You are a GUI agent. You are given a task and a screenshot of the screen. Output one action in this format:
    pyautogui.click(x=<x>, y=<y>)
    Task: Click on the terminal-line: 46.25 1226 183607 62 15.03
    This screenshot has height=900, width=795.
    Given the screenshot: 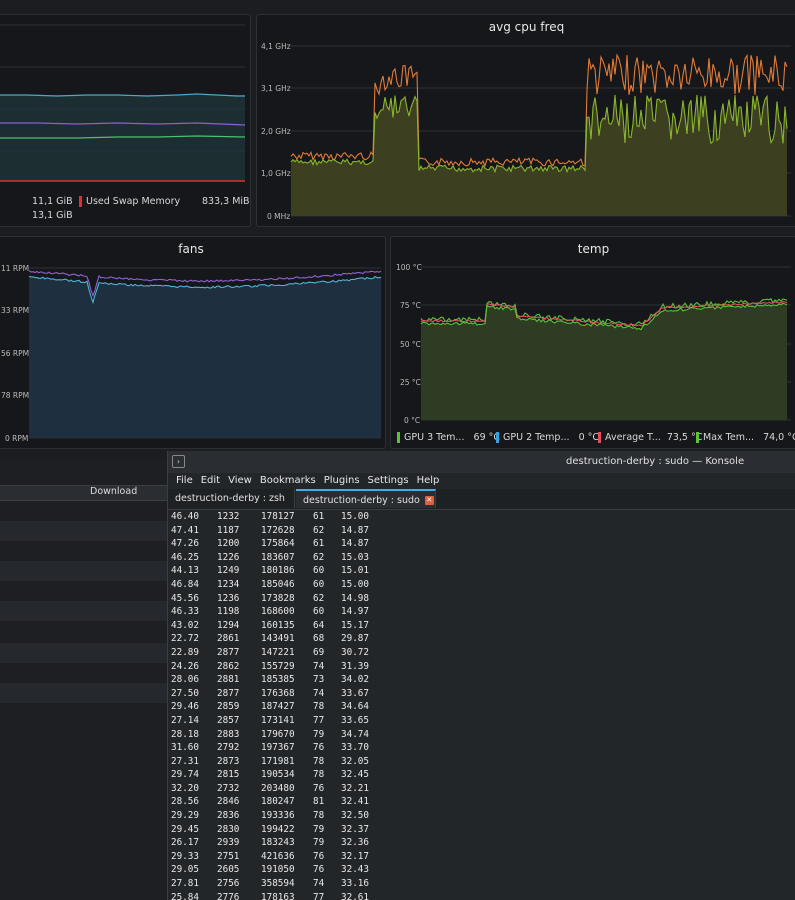 What is the action you would take?
    pyautogui.click(x=481, y=558)
    